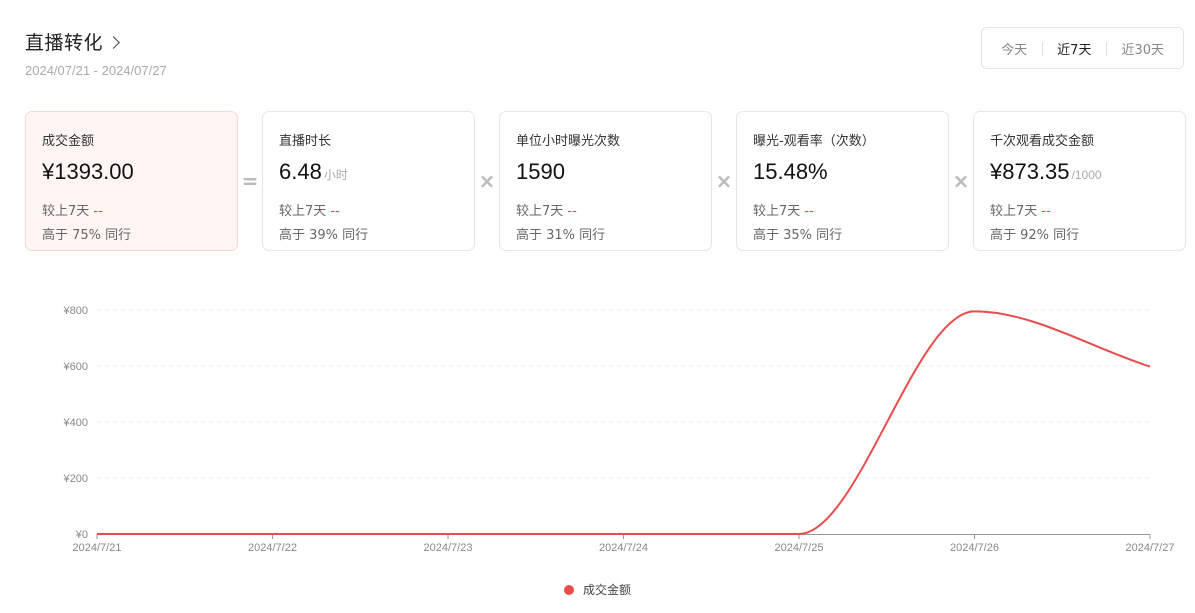 This screenshot has width=1195, height=613. Describe the element at coordinates (1046, 171) in the screenshot. I see `card-value: ¥873.35/1000` at that location.